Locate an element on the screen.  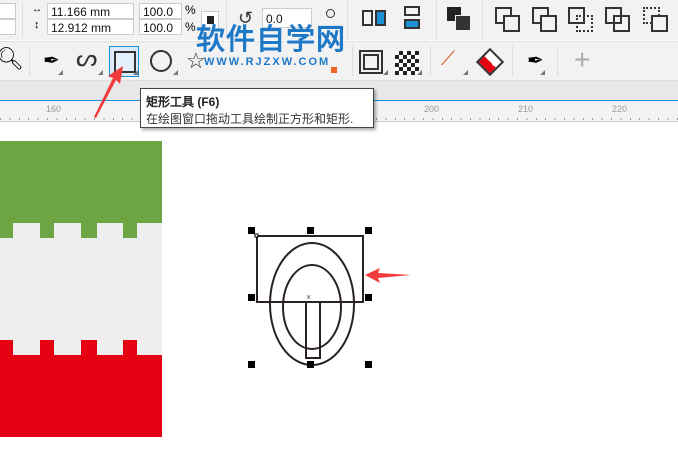
center-marker-icon: × is located at coordinates (308, 297).